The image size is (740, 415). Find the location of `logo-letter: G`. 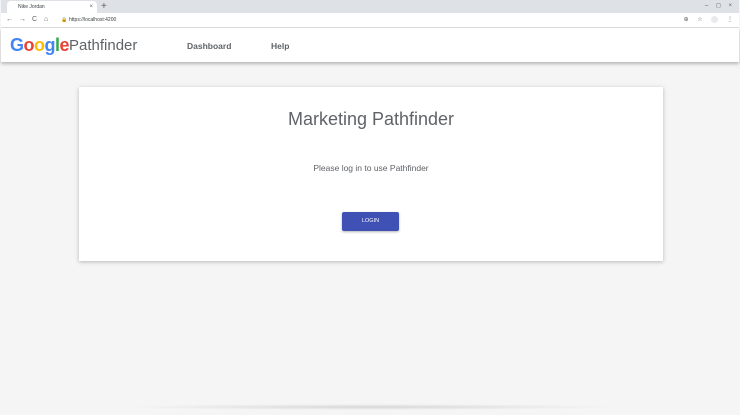

logo-letter: G is located at coordinates (17, 45).